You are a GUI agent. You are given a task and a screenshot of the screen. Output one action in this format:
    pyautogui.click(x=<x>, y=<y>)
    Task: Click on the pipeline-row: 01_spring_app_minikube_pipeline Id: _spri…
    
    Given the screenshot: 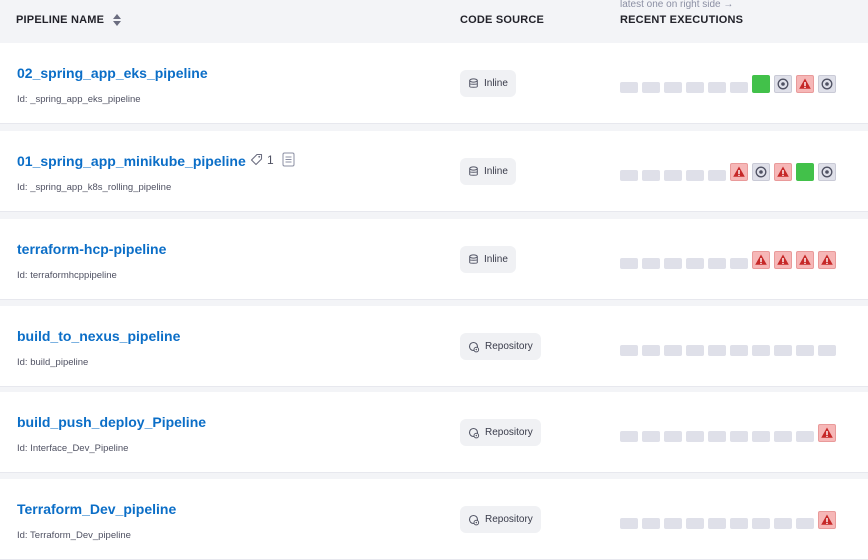 What is the action you would take?
    pyautogui.click(x=434, y=171)
    